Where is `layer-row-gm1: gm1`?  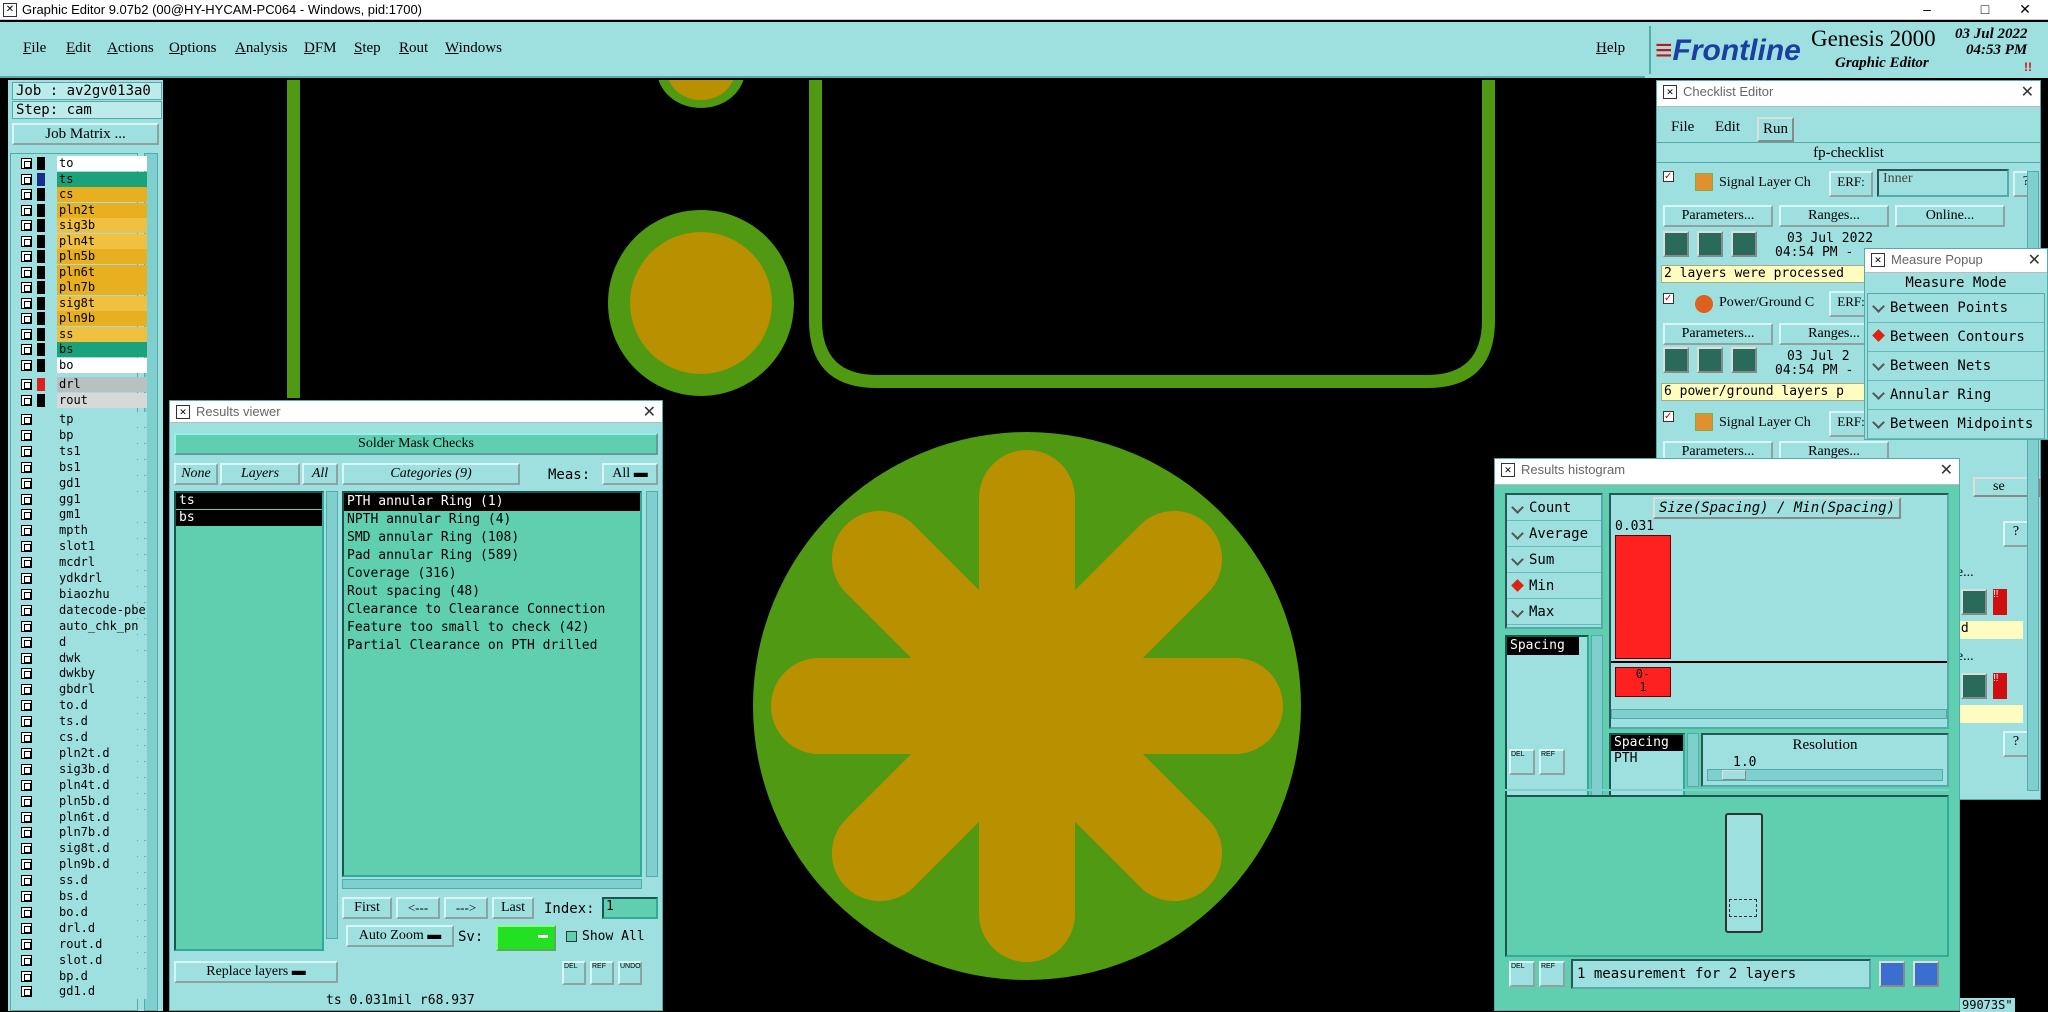 layer-row-gm1: gm1 is located at coordinates (81, 515).